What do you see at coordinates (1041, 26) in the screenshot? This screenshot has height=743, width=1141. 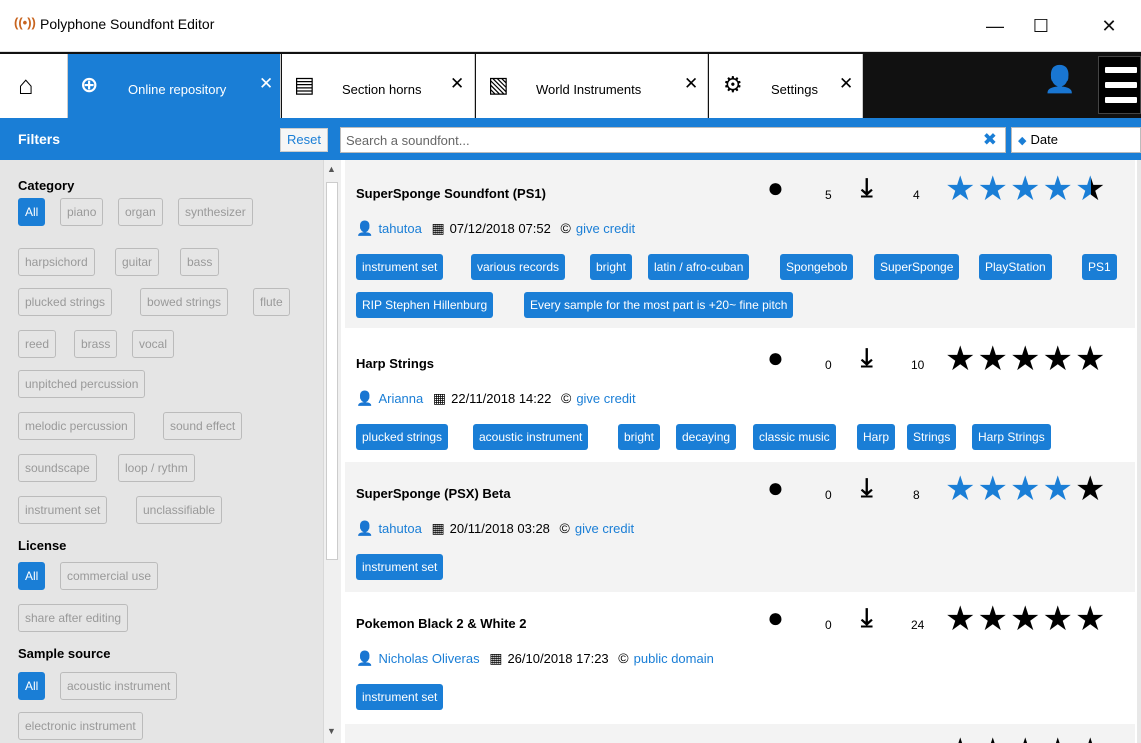 I see `maximize-button: ☐` at bounding box center [1041, 26].